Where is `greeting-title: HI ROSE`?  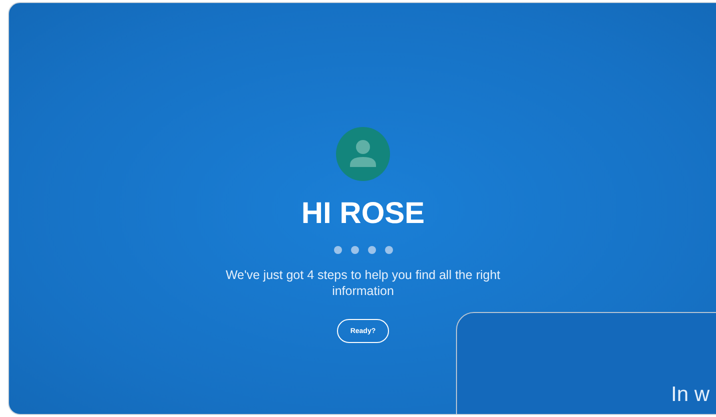
greeting-title: HI ROSE is located at coordinates (363, 214).